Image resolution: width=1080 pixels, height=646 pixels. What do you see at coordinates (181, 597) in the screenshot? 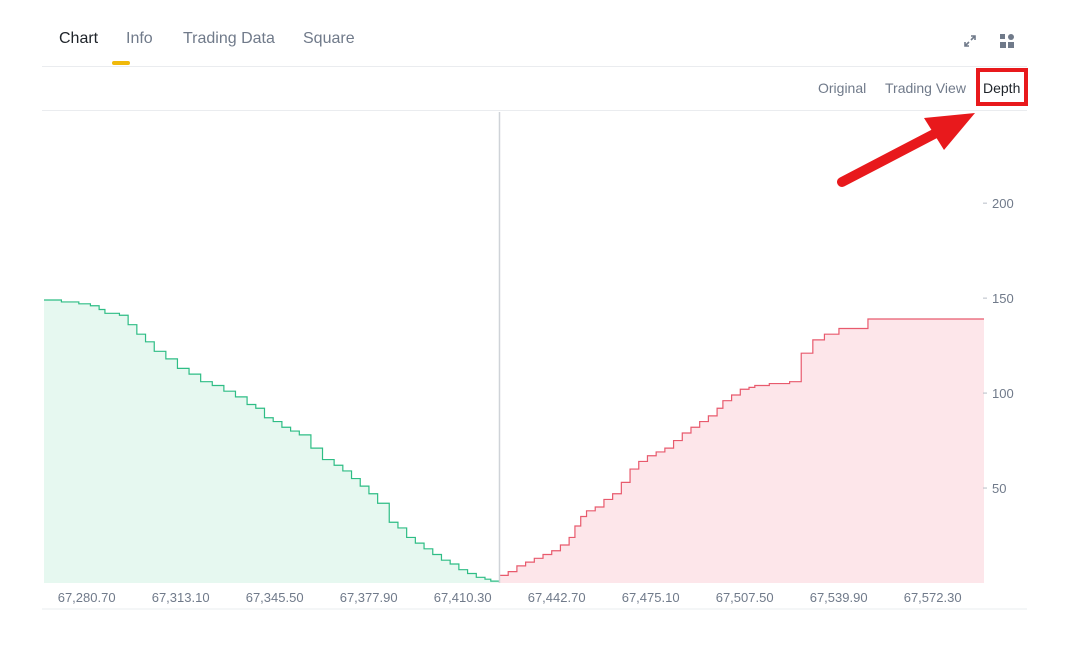
I see `x-axis-tick-label: 67,313.10` at bounding box center [181, 597].